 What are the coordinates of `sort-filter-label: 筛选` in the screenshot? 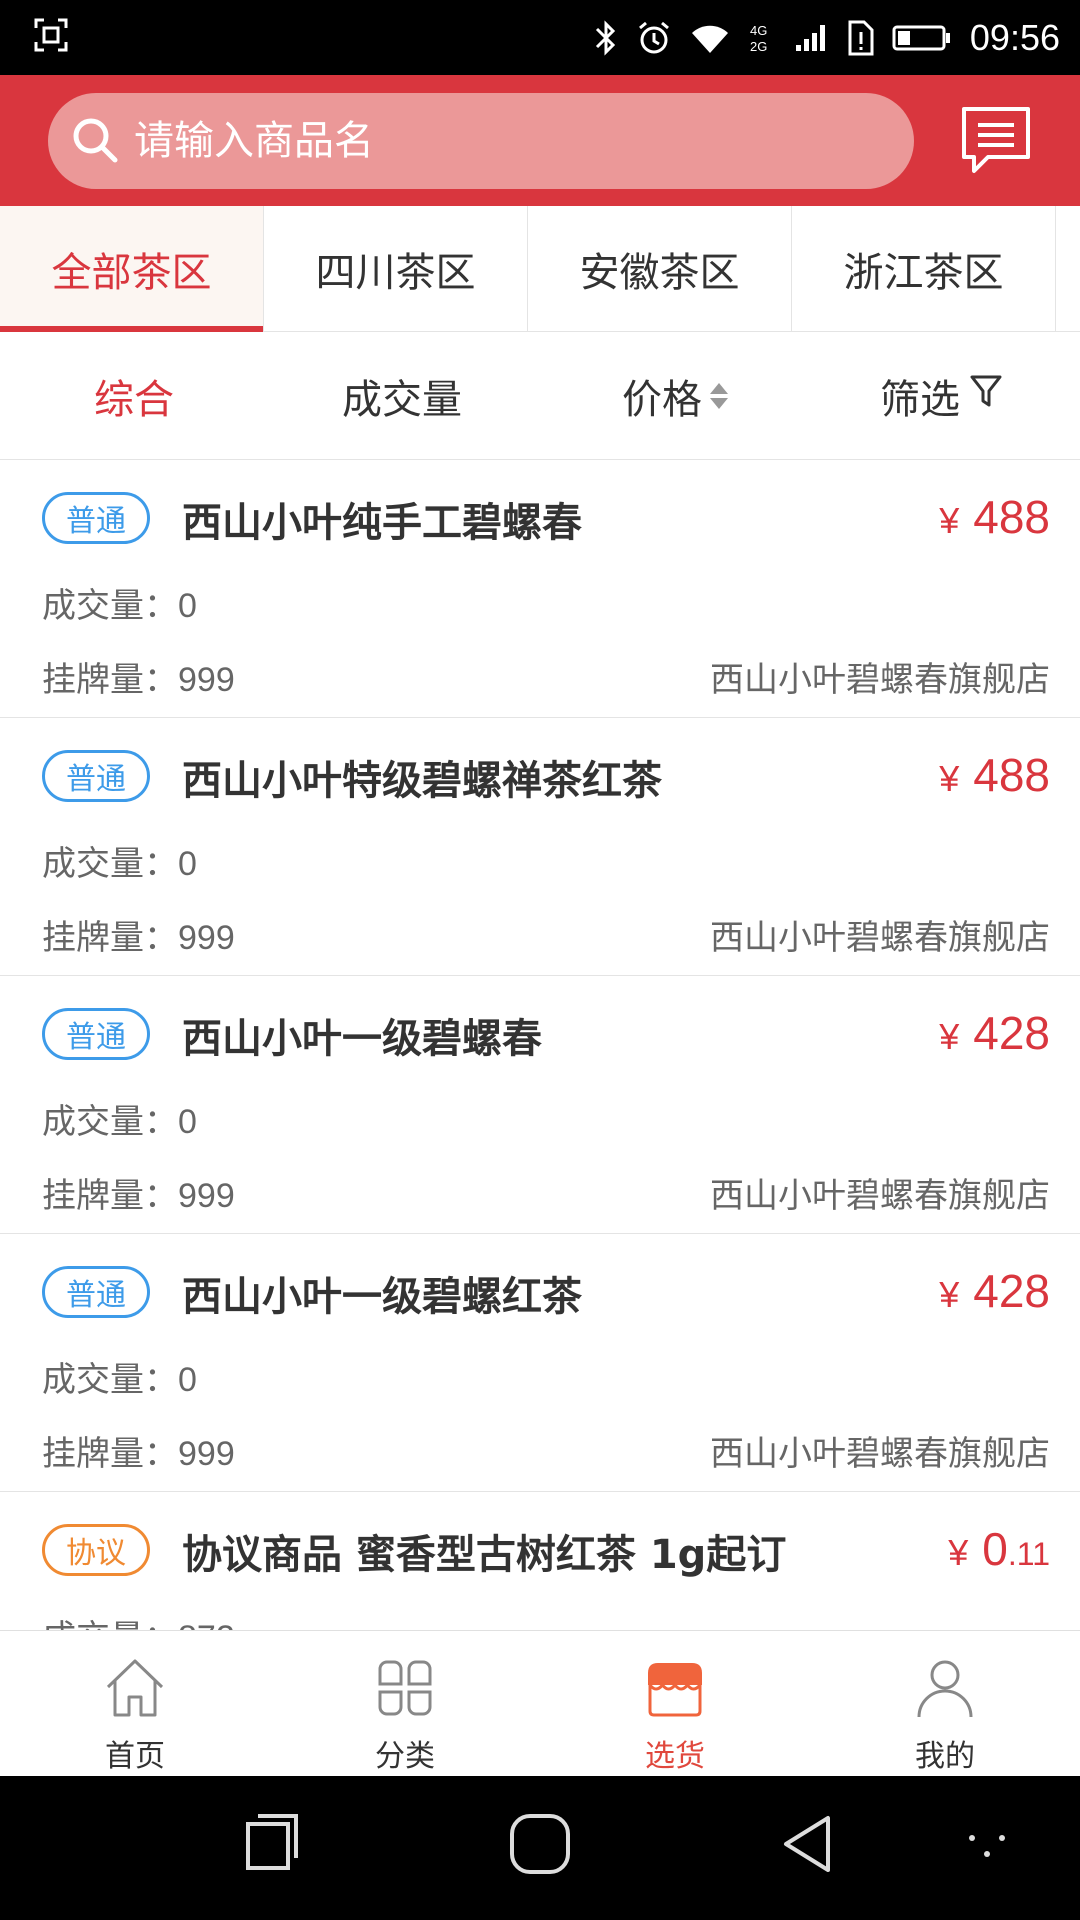 It's located at (920, 399).